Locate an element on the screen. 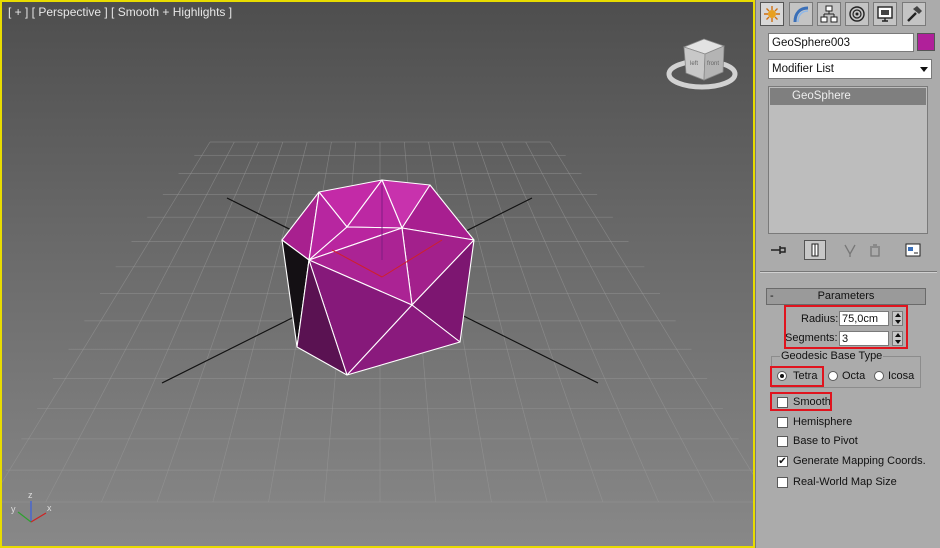 The width and height of the screenshot is (940, 548). remove-modifier-icon is located at coordinates (875, 250).